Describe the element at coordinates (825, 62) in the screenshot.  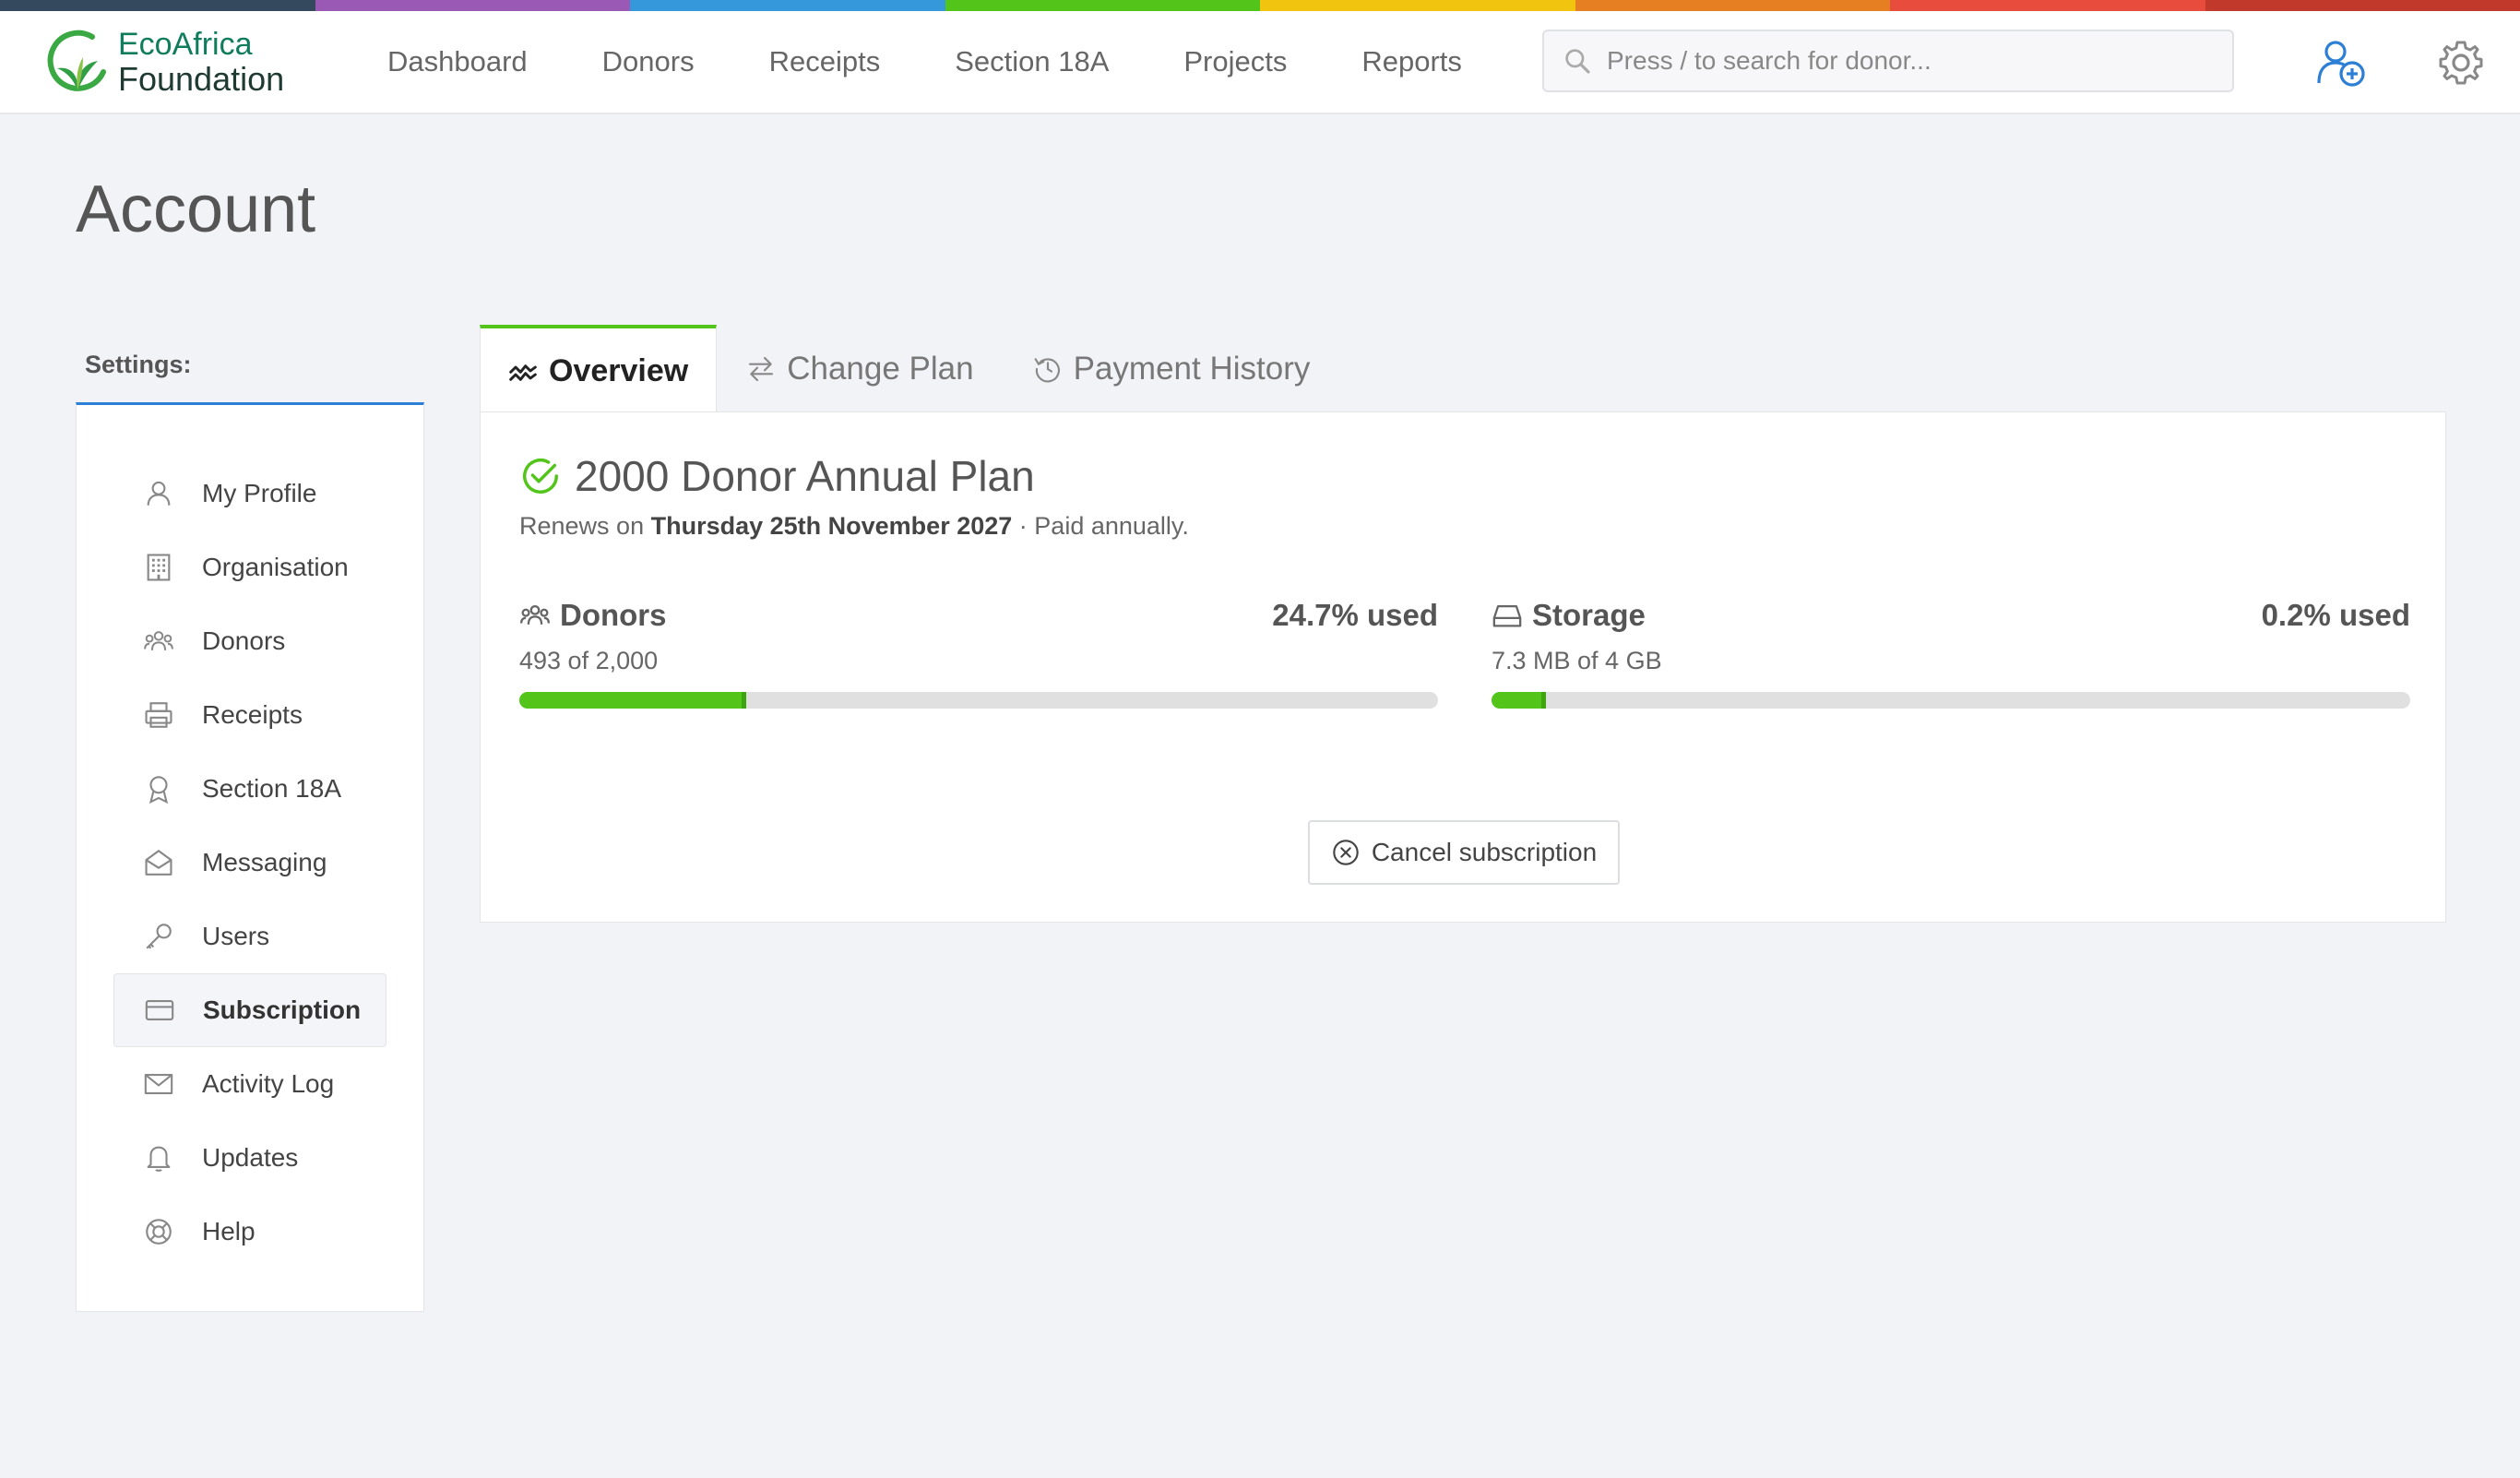
I see `nav-receipts: Receipts` at that location.